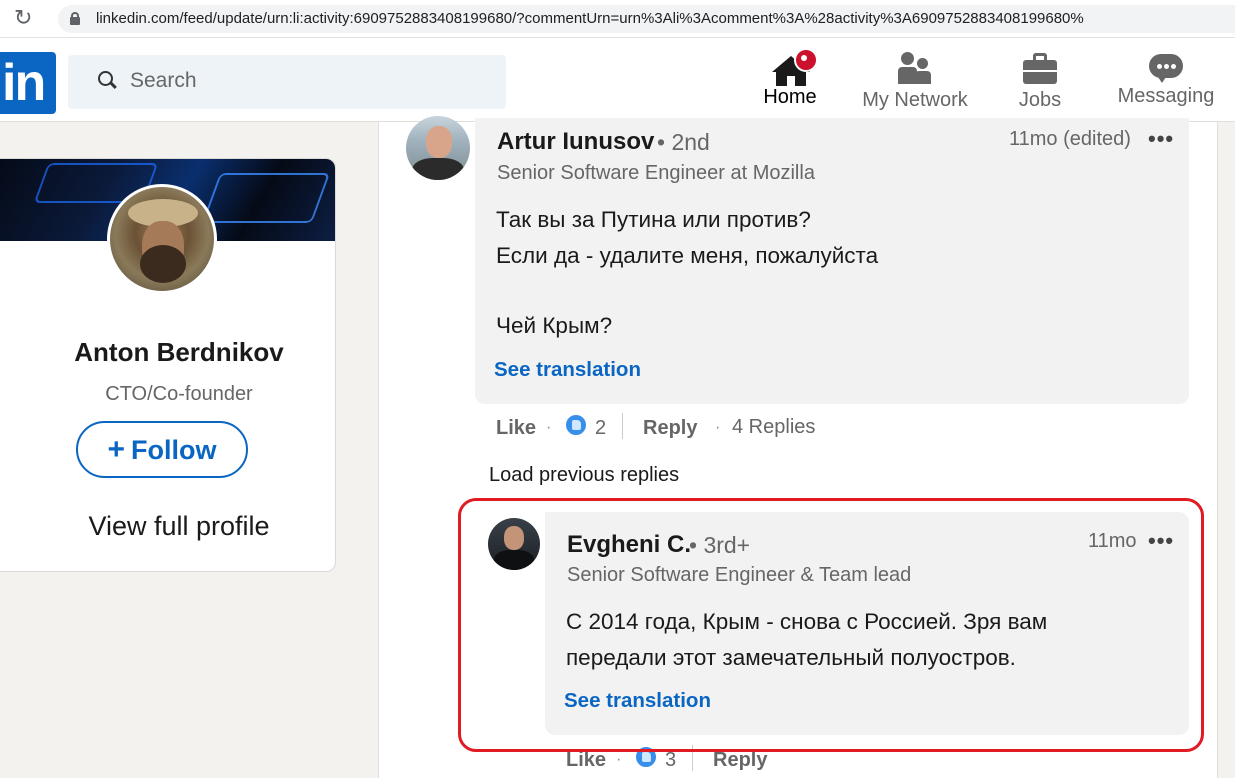 The width and height of the screenshot is (1235, 778). What do you see at coordinates (915, 68) in the screenshot?
I see `people-icon` at bounding box center [915, 68].